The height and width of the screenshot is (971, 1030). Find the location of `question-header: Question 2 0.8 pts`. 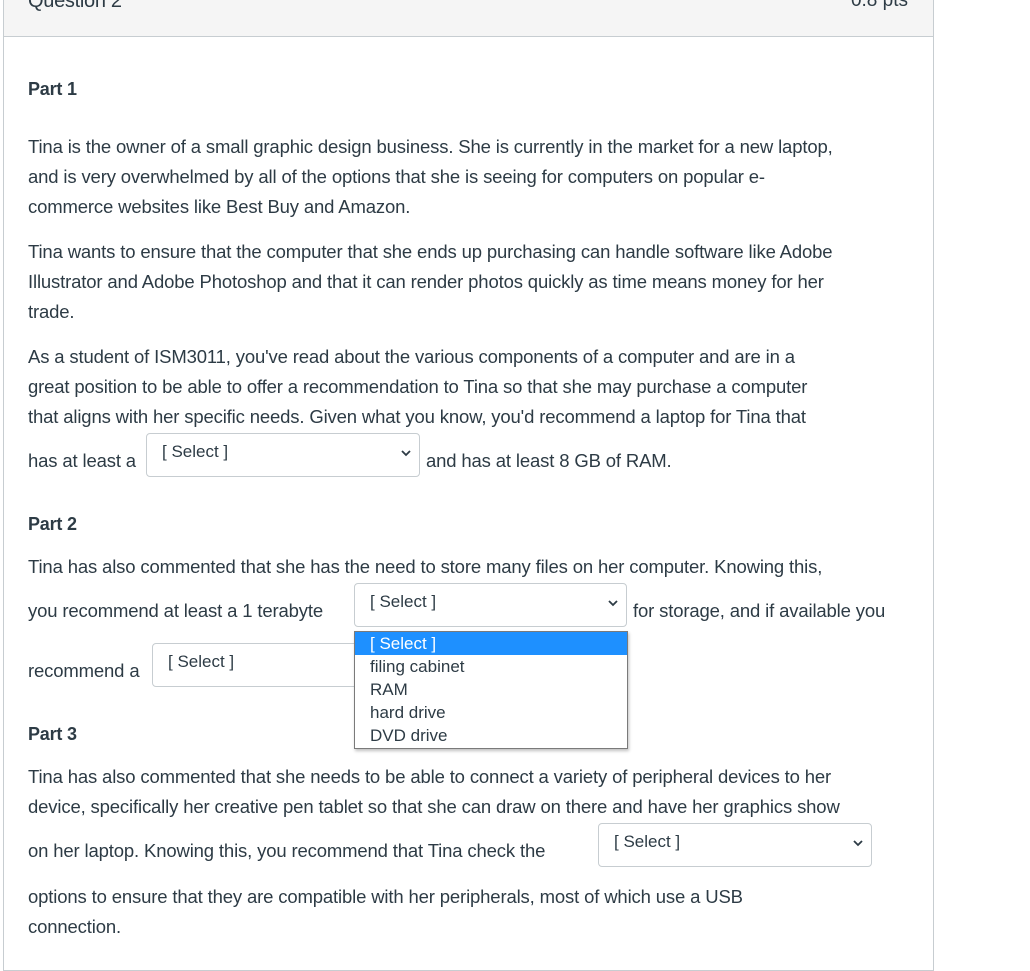

question-header: Question 2 0.8 pts is located at coordinates (468, 18).